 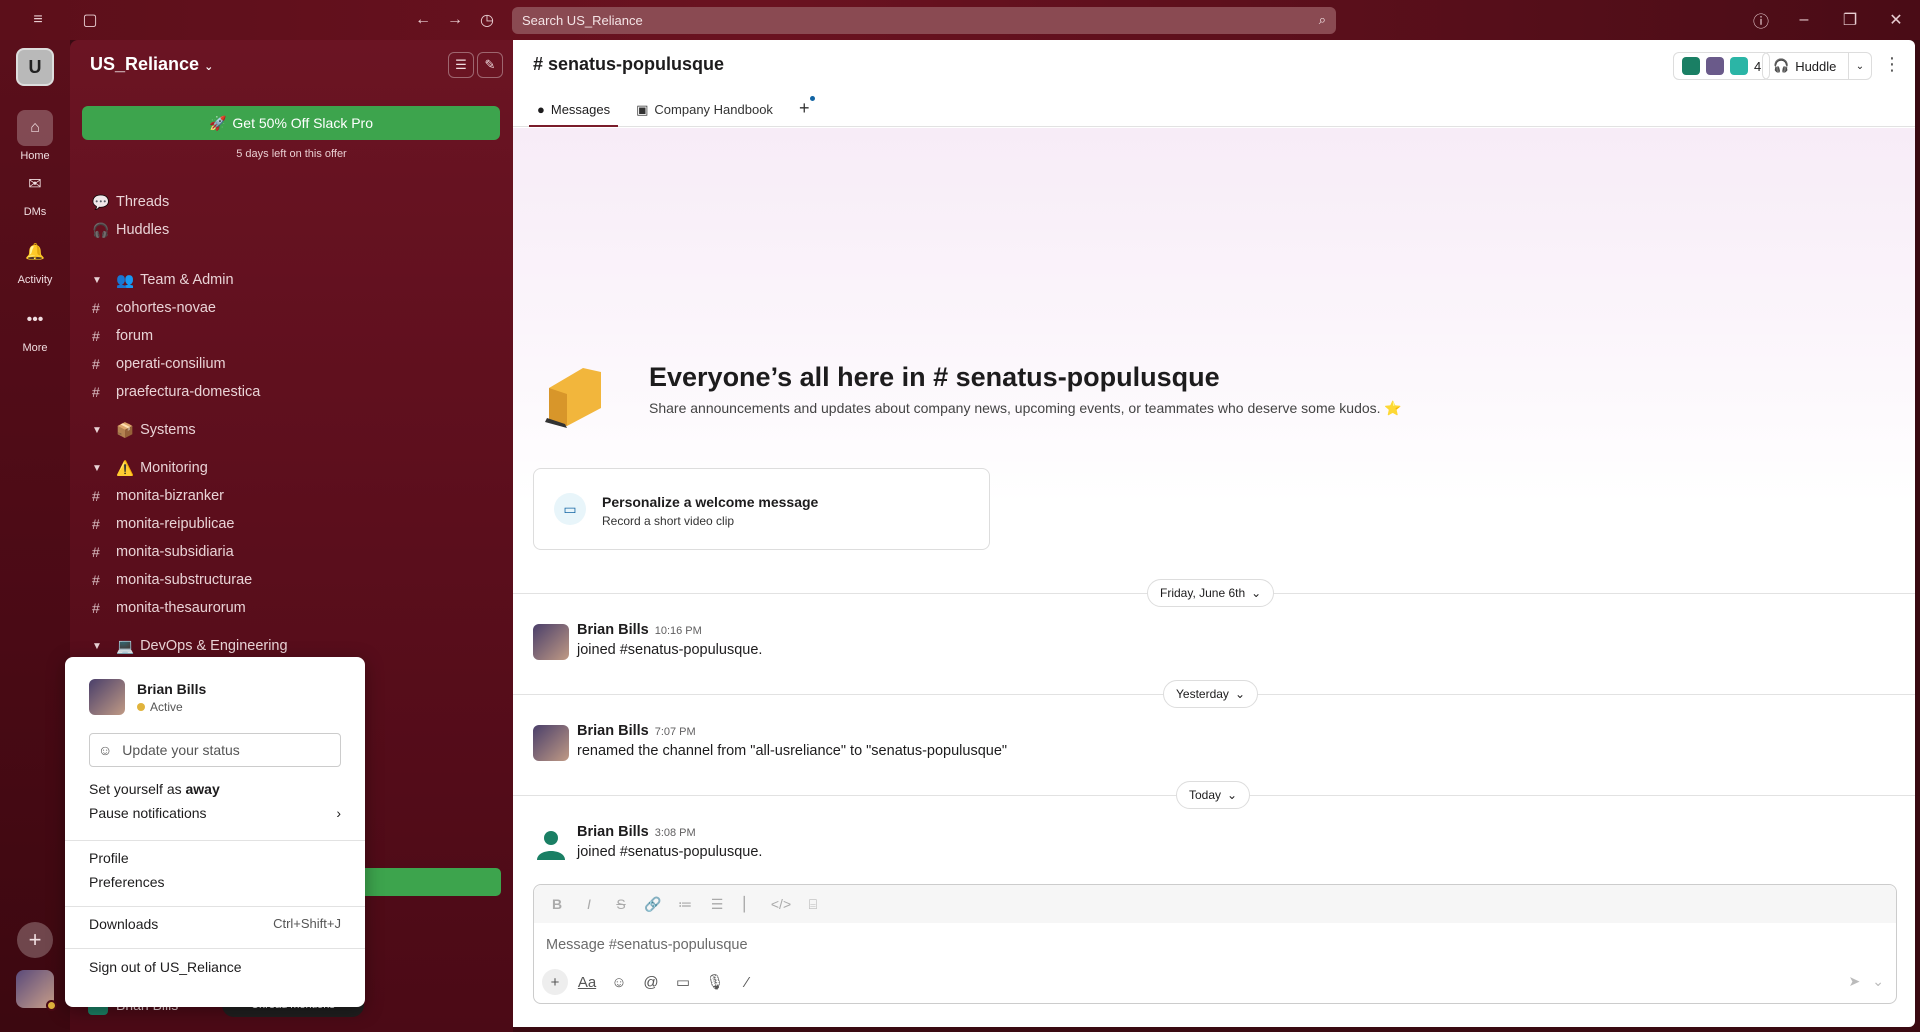 What do you see at coordinates (747, 982) in the screenshot?
I see `slash-command-icon: ⁄` at bounding box center [747, 982].